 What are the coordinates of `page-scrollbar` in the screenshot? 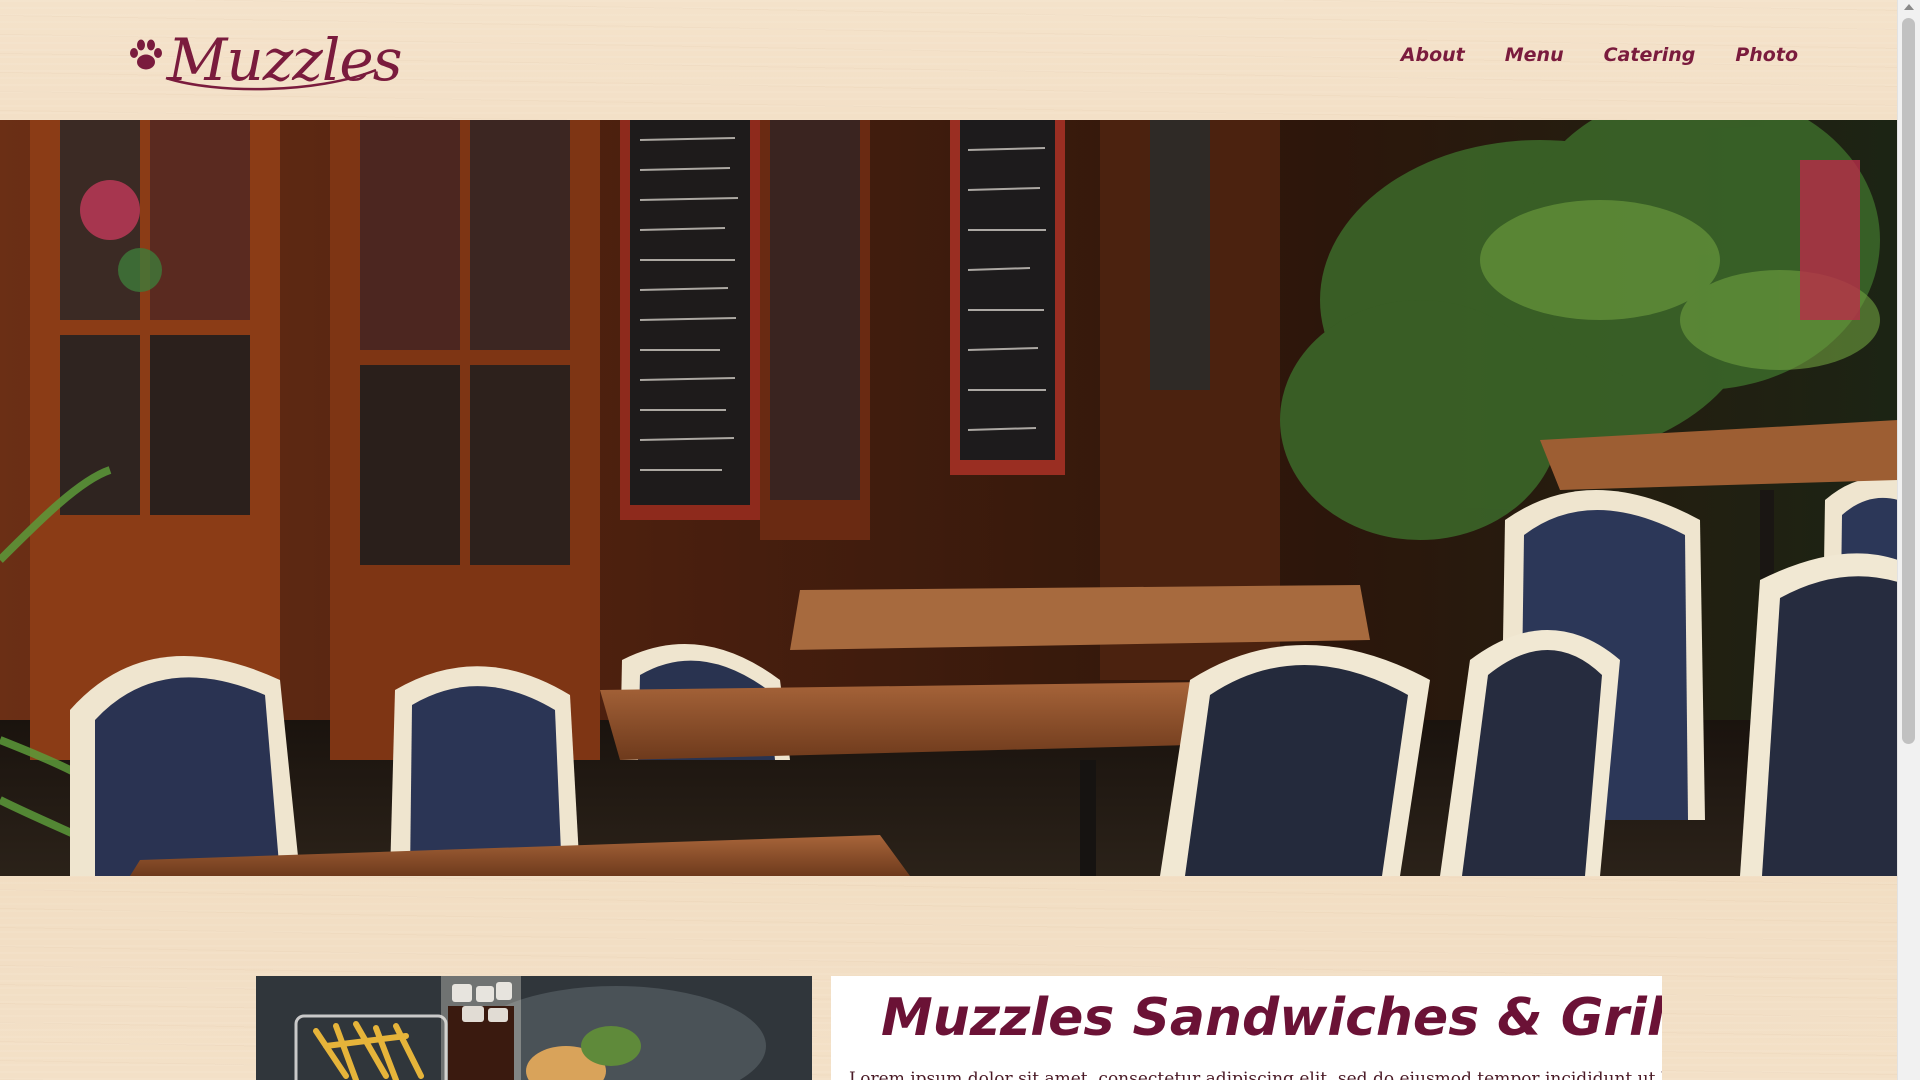 It's located at (1908, 540).